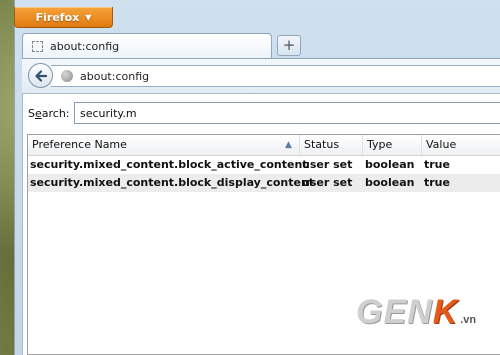 The width and height of the screenshot is (500, 355). I want to click on firefox-menu-button: Firefox ▼, so click(63, 17).